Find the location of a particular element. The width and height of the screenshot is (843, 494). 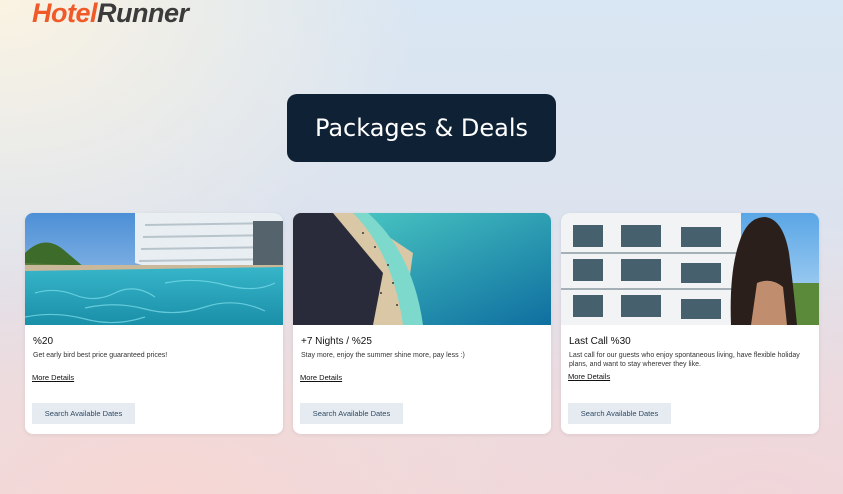

hotelrunner-logo: HotelRunner is located at coordinates (110, 14).